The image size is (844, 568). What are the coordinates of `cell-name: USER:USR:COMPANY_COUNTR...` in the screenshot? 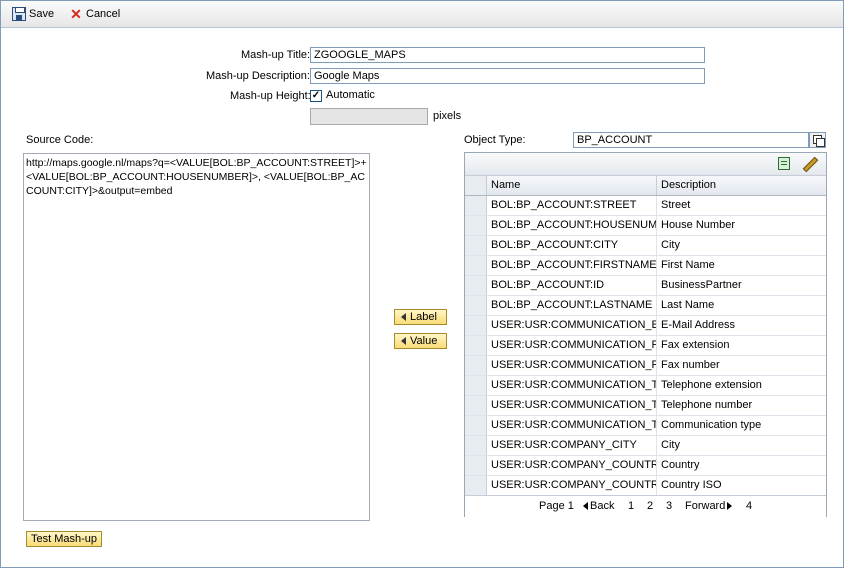 It's located at (572, 485).